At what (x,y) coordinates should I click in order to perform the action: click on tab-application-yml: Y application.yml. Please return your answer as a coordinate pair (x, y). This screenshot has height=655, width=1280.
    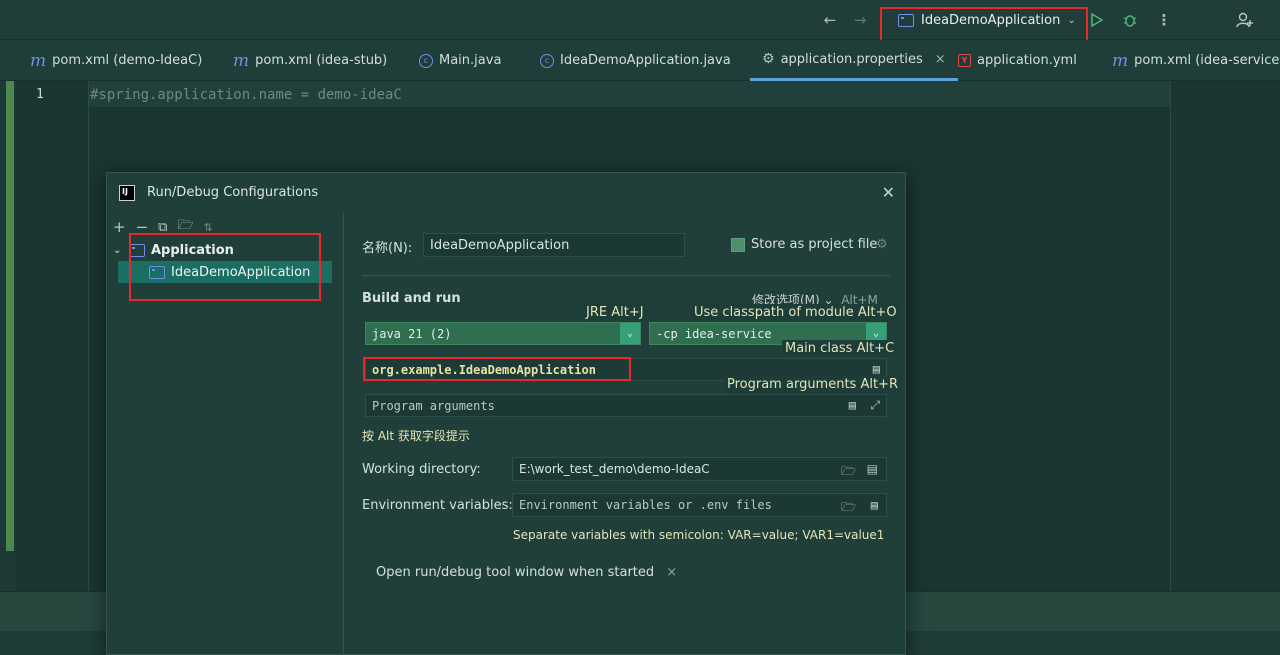
    Looking at the image, I should click on (1017, 60).